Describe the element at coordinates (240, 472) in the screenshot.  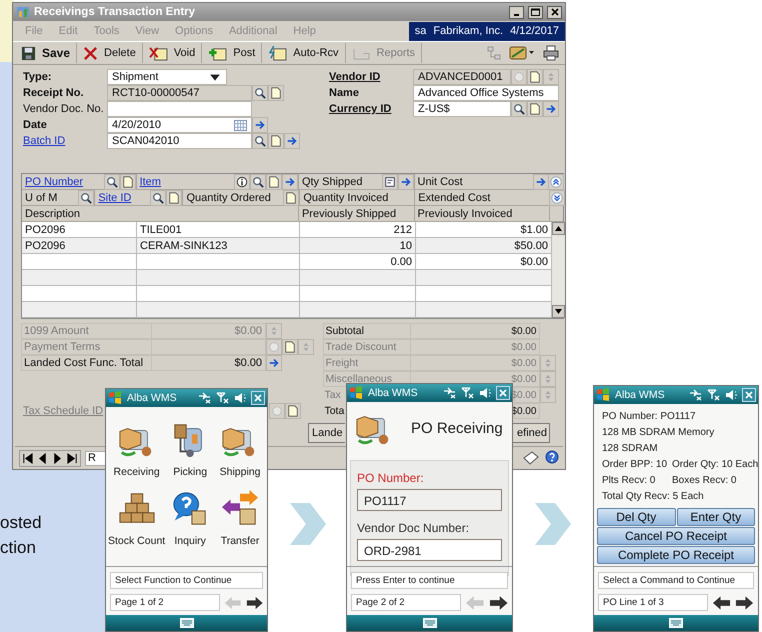
I see `menu-item-label: Shipping` at that location.